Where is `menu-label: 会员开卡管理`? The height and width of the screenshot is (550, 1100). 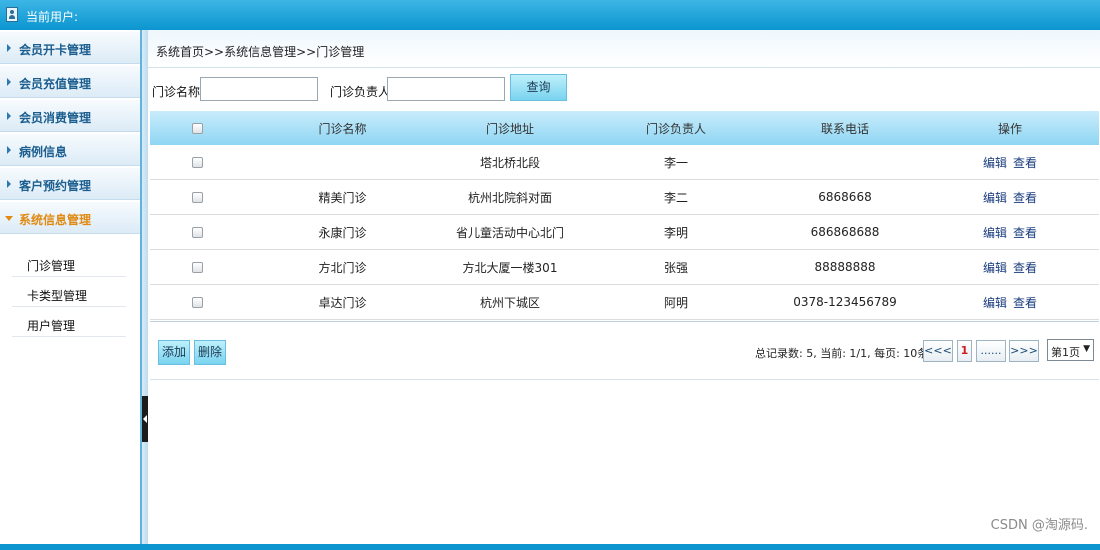 menu-label: 会员开卡管理 is located at coordinates (55, 50).